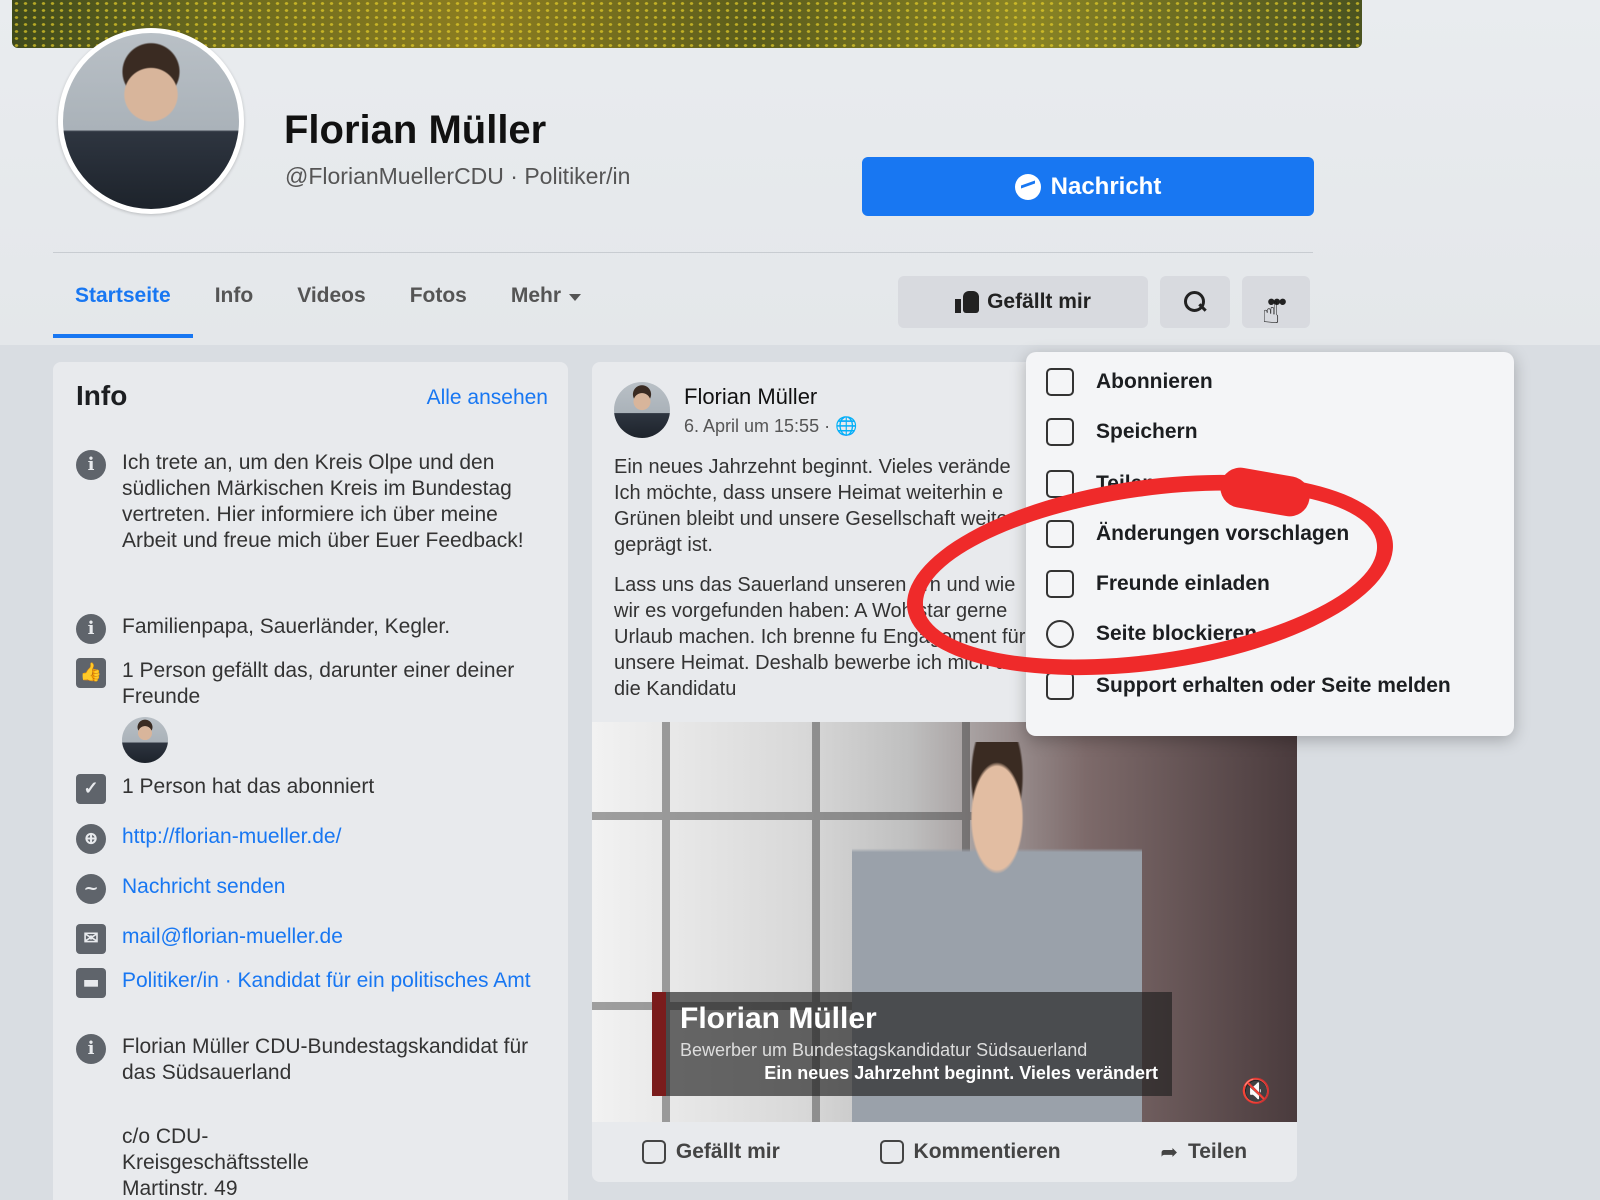 Image resolution: width=1600 pixels, height=1200 pixels. I want to click on tab-startseite: Startseite, so click(123, 309).